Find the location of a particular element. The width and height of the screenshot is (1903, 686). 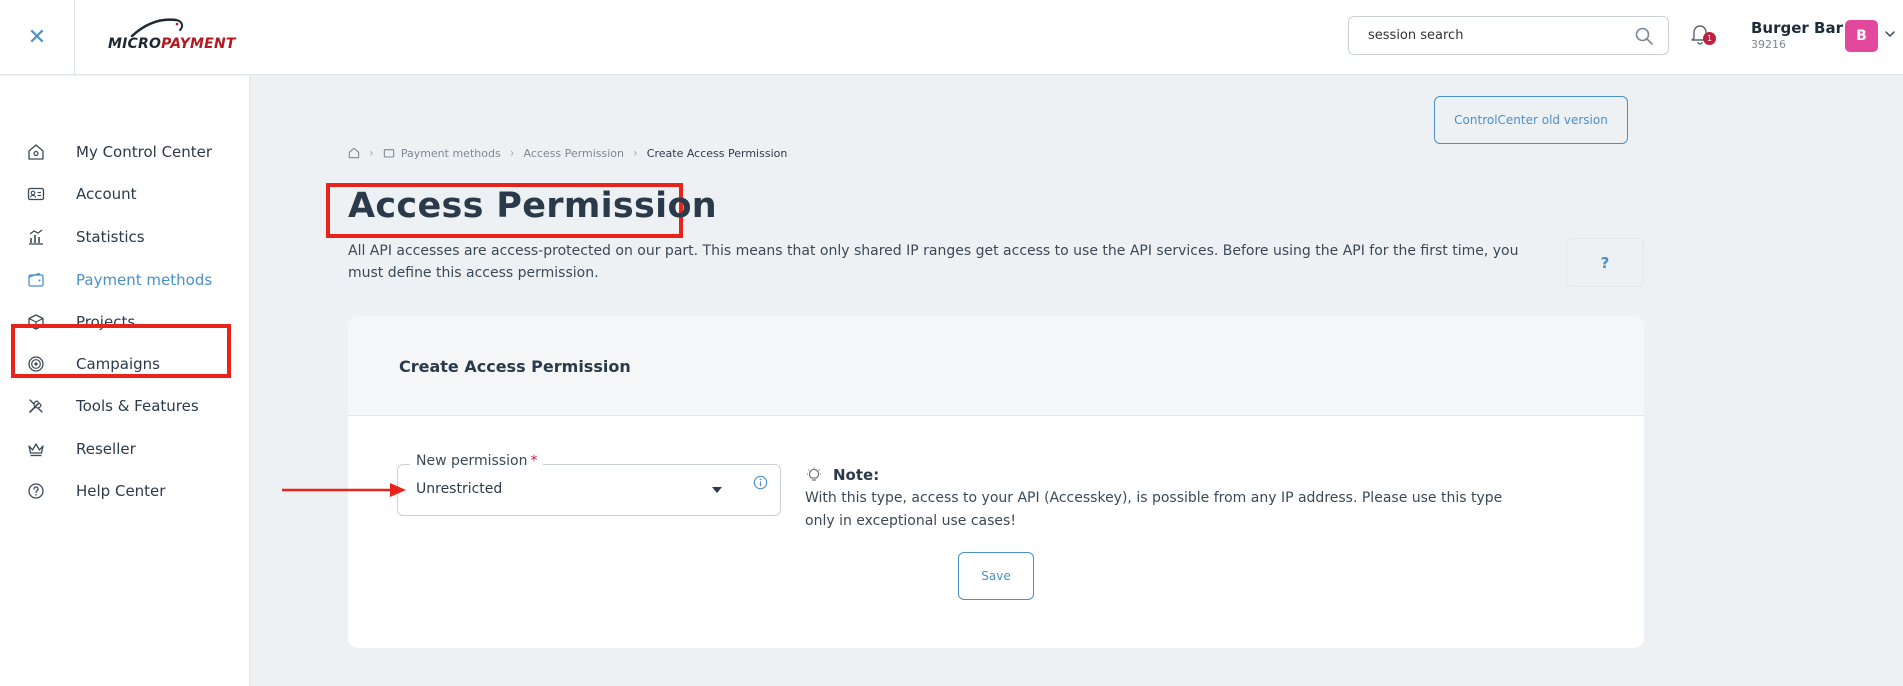

help-button: ? is located at coordinates (1605, 262).